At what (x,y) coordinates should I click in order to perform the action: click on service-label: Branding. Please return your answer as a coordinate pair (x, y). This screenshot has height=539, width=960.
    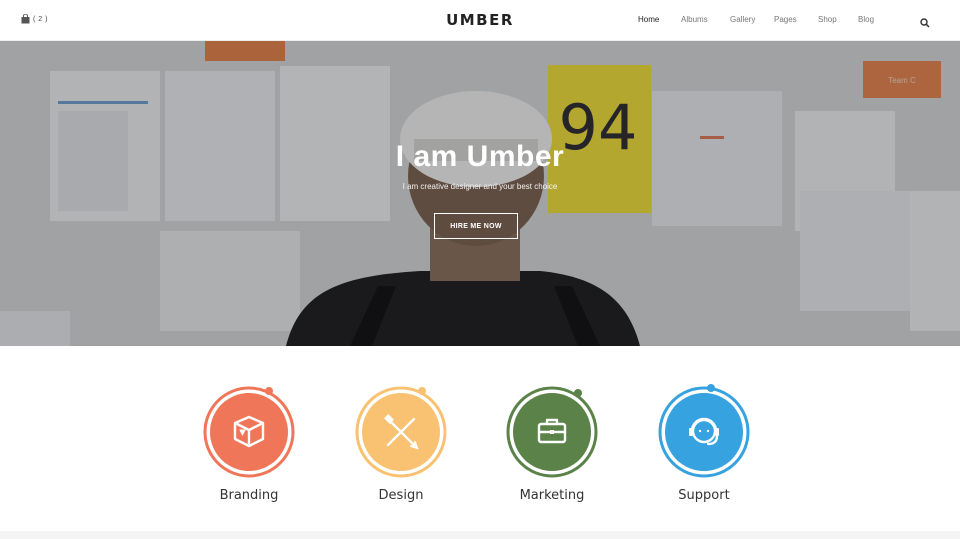
    Looking at the image, I should click on (249, 495).